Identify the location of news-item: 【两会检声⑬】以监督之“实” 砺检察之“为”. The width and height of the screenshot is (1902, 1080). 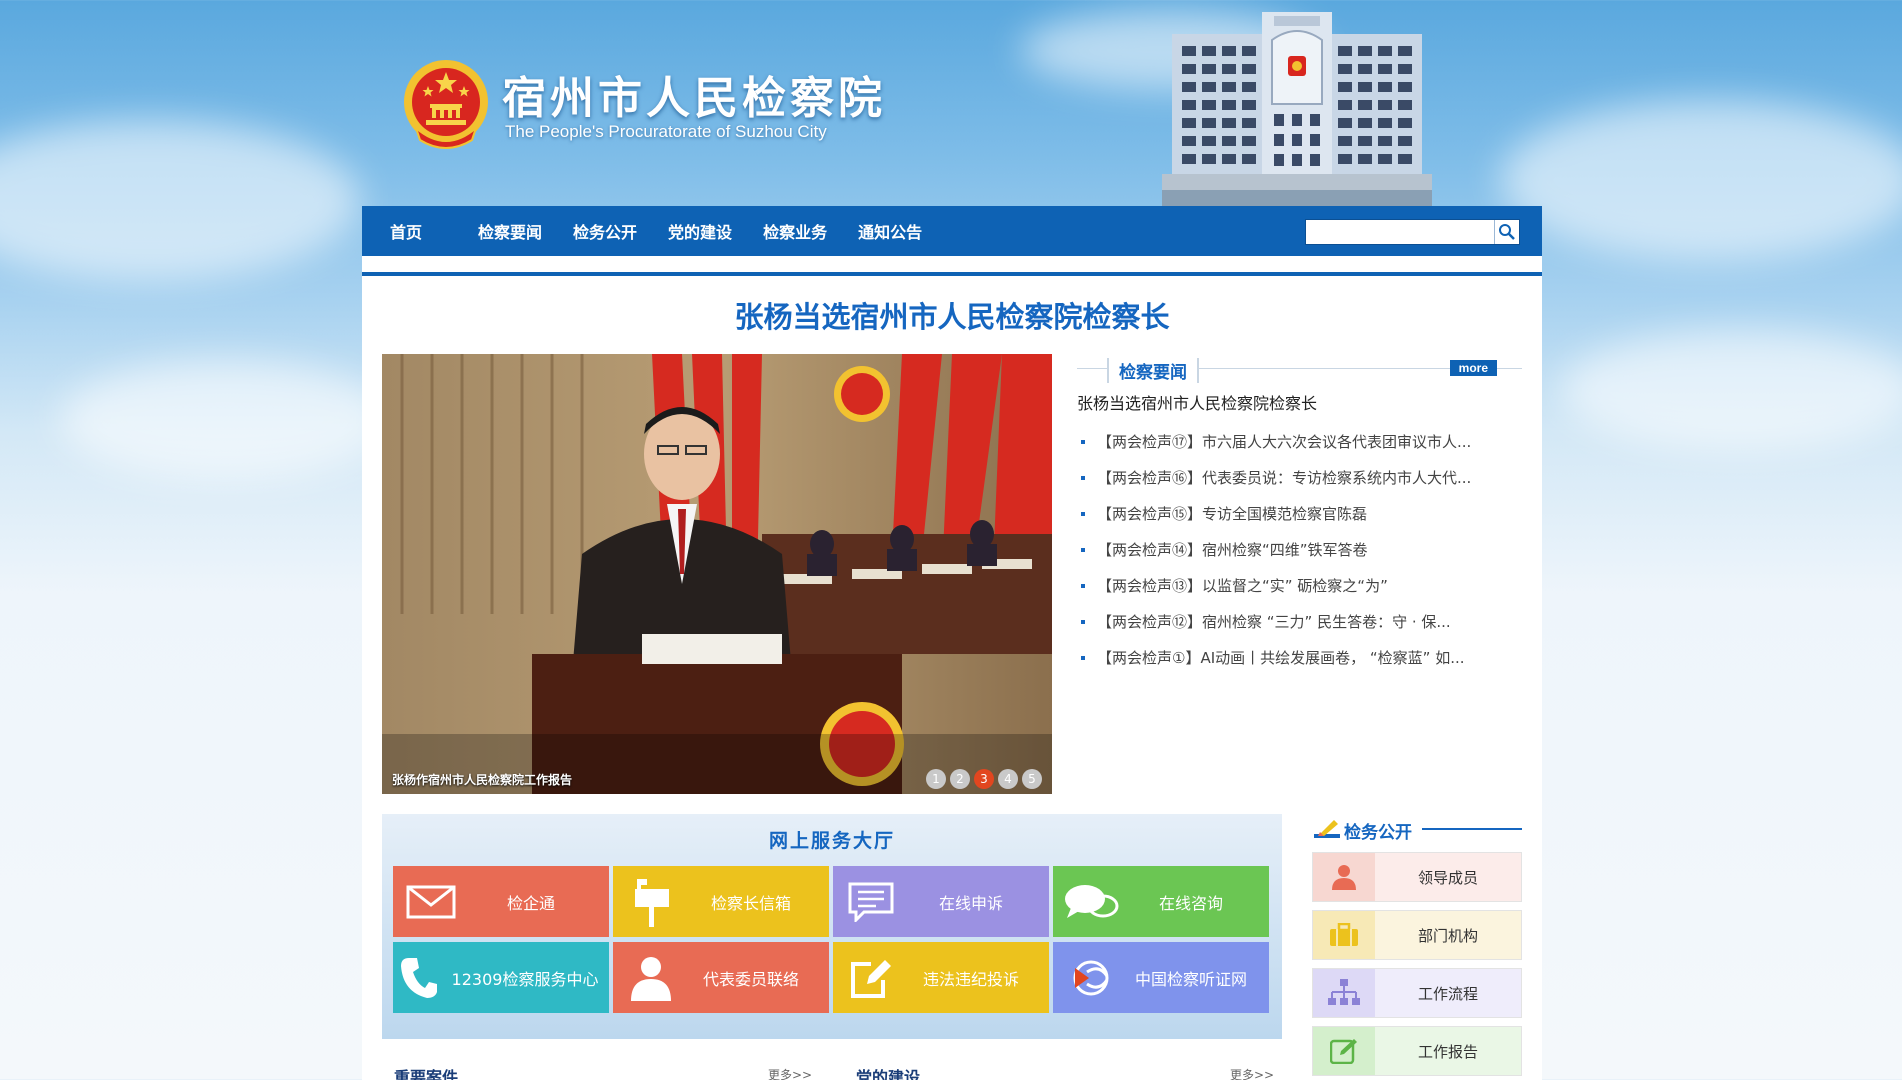
(1299, 586).